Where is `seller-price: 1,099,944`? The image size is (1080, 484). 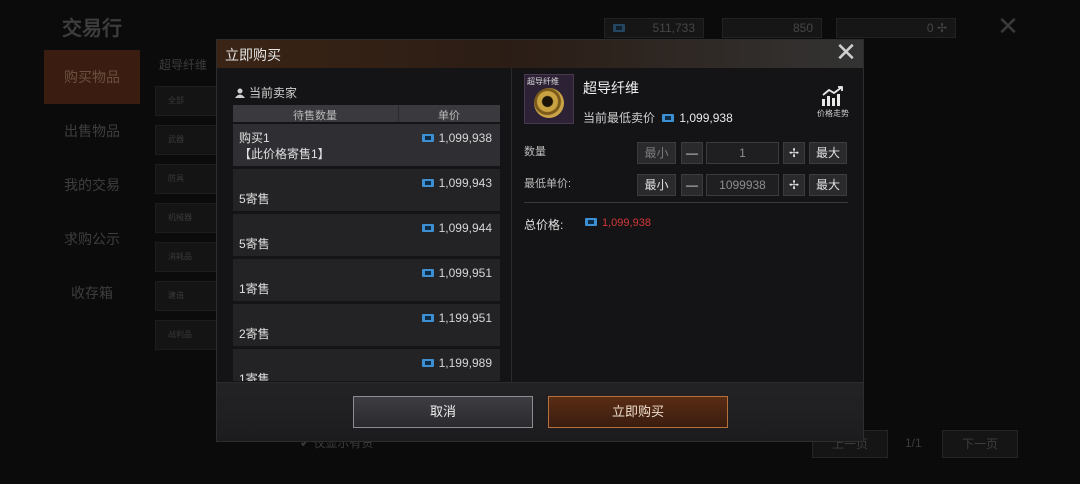 seller-price: 1,099,944 is located at coordinates (456, 228).